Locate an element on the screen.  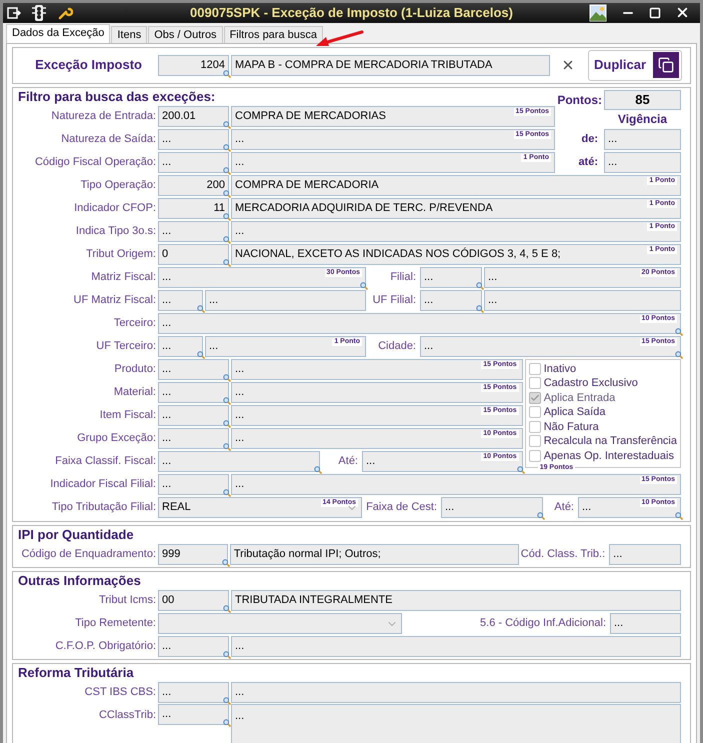
field-label: Natureza de Saída: is located at coordinates (108, 139).